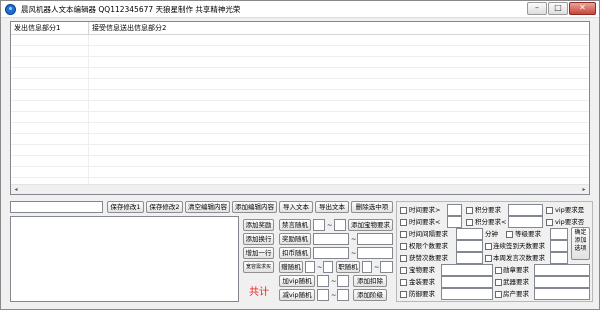 Image resolution: width=600 pixels, height=310 pixels. What do you see at coordinates (498, 282) in the screenshot?
I see `weapon-checkbox` at bounding box center [498, 282].